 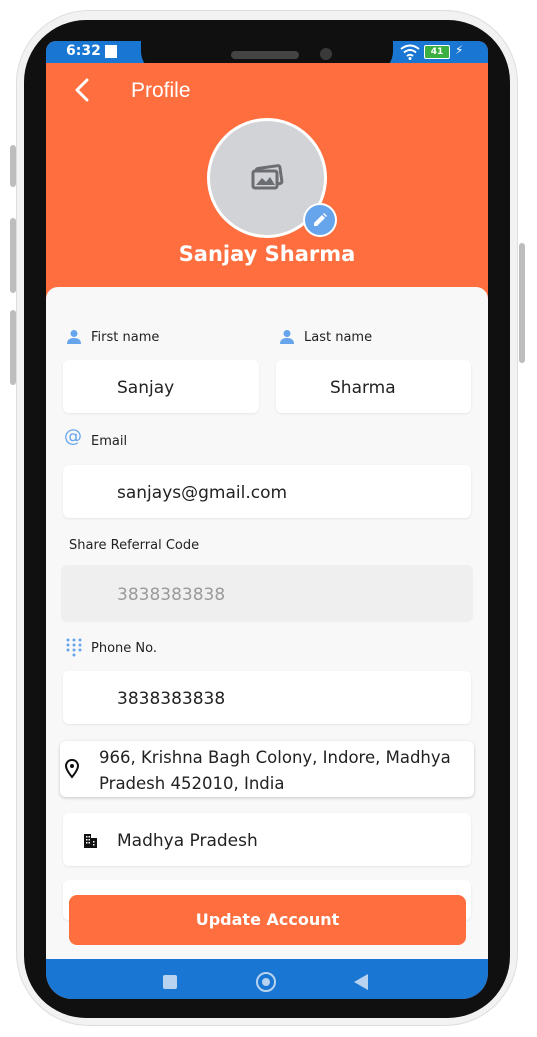 What do you see at coordinates (202, 493) in the screenshot?
I see `email-value: sanjays@gmail.com` at bounding box center [202, 493].